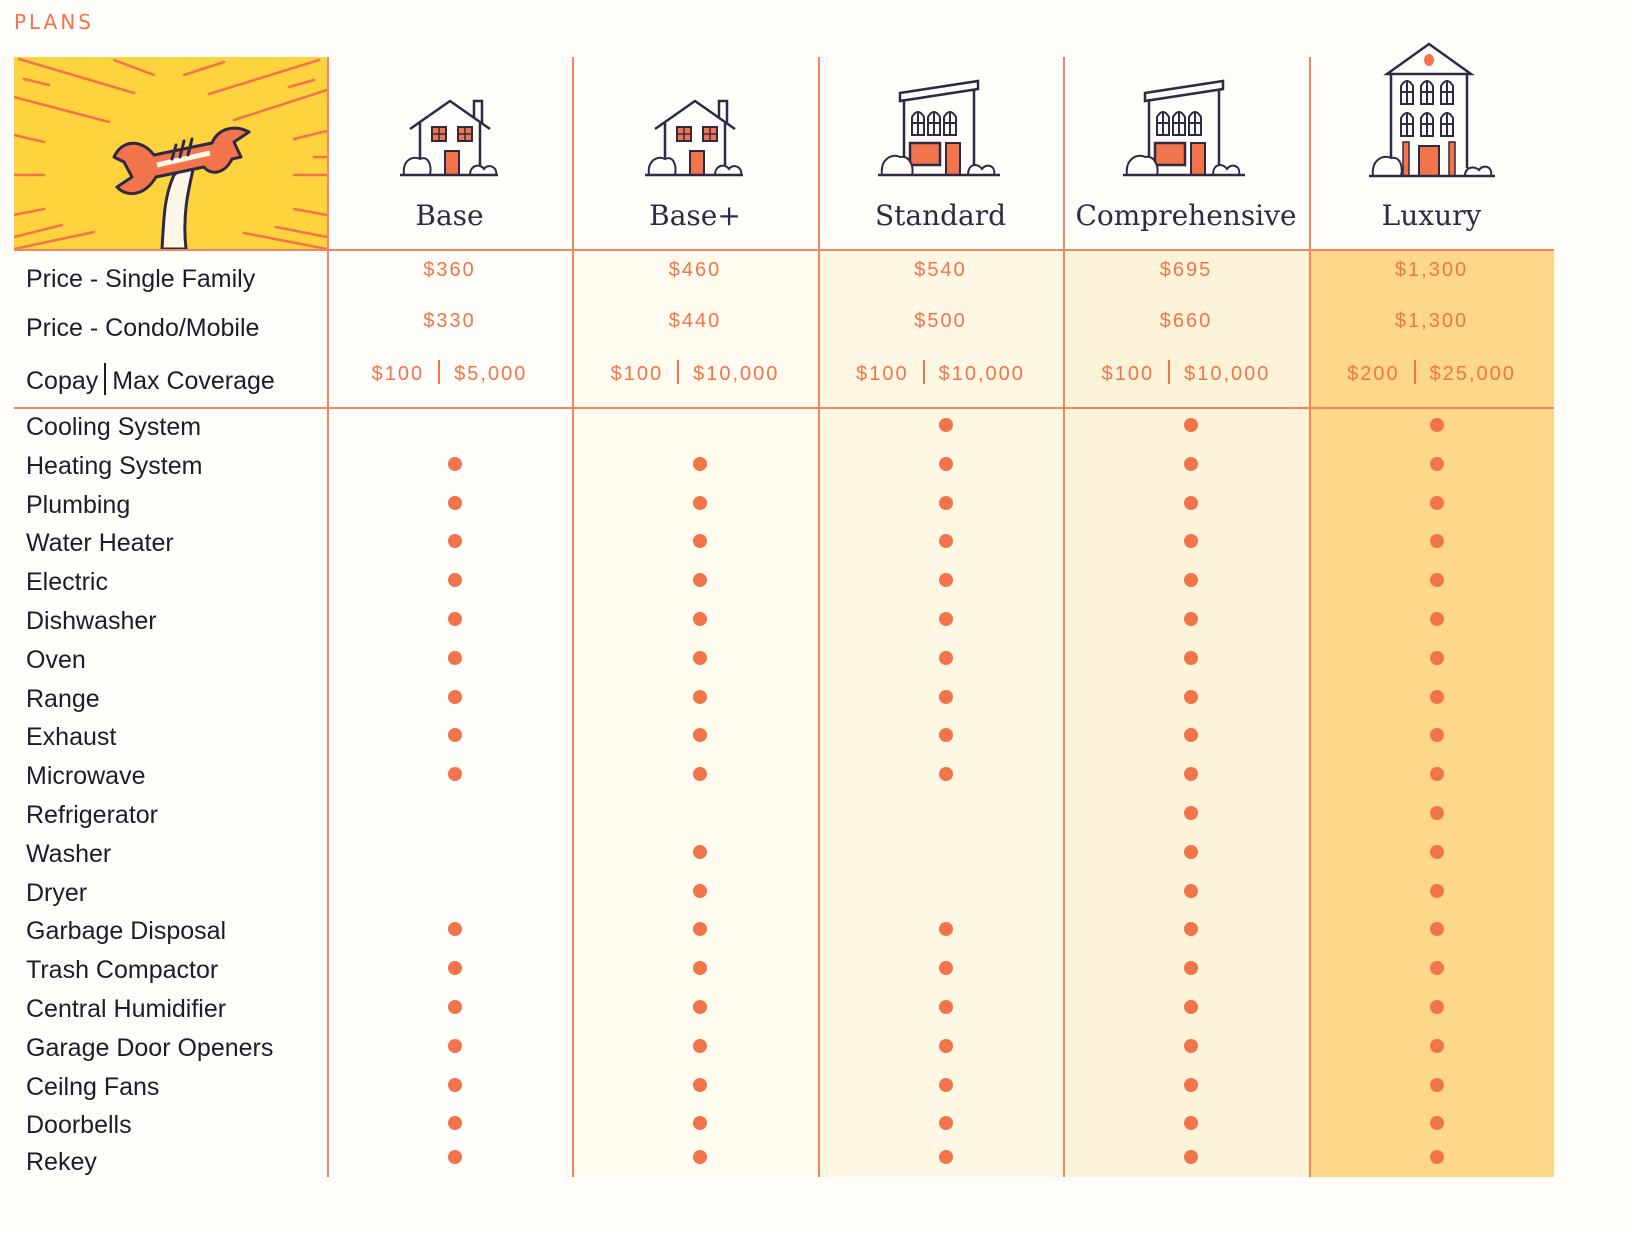 This screenshot has width=1630, height=1234. What do you see at coordinates (1472, 374) in the screenshot?
I see `max-coverage-value: $25,000` at bounding box center [1472, 374].